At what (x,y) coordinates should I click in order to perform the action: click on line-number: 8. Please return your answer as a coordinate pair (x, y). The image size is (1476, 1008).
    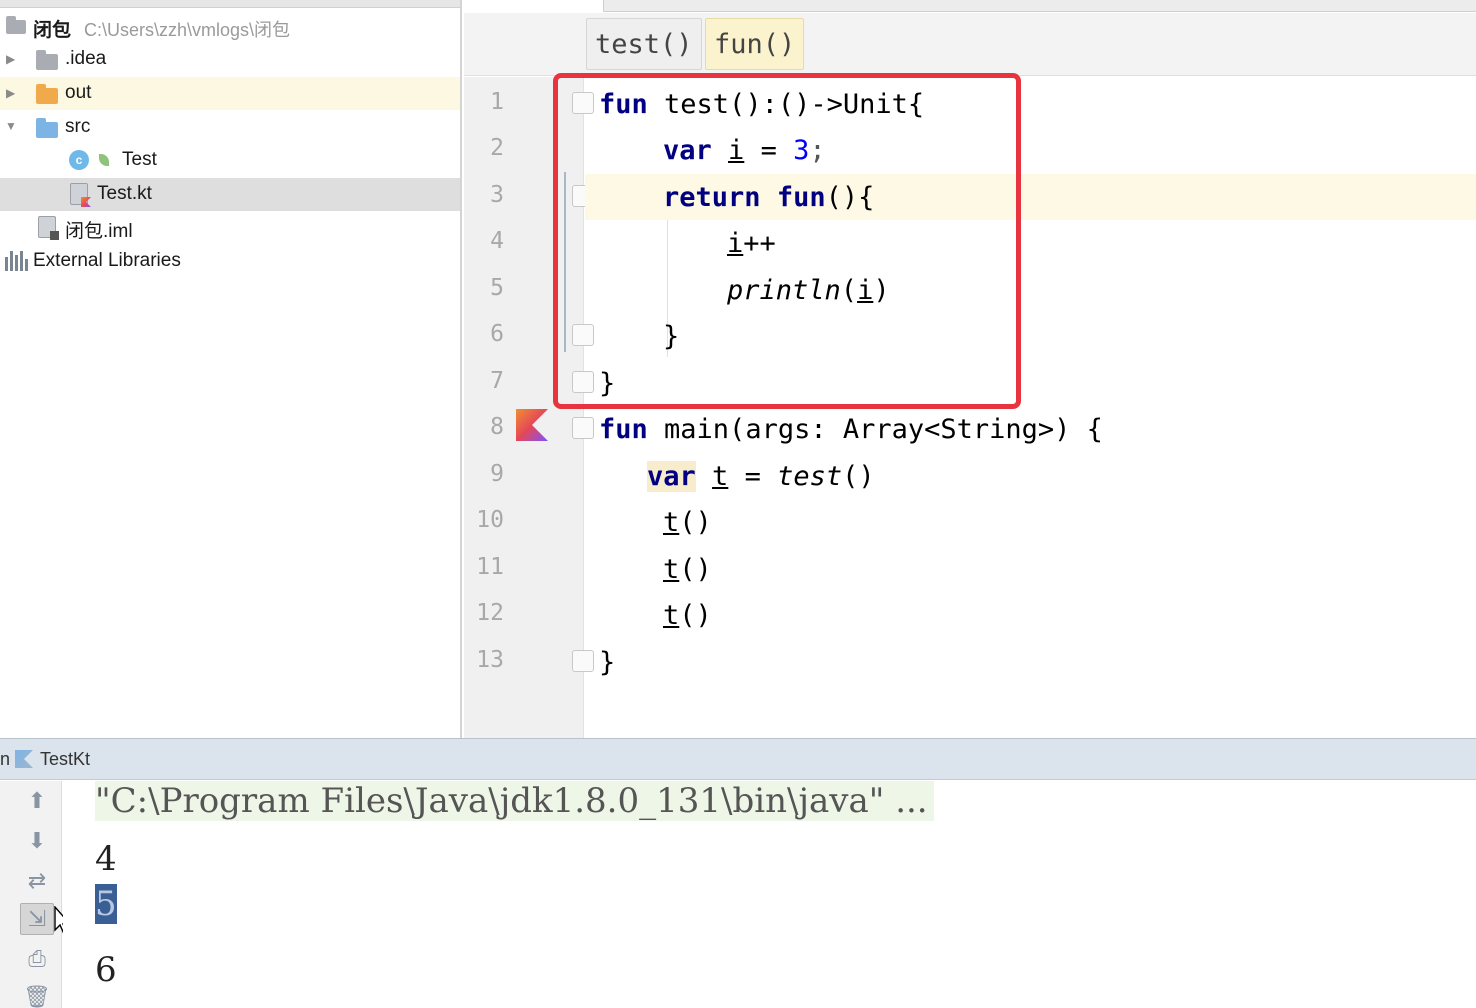
    Looking at the image, I should click on (497, 427).